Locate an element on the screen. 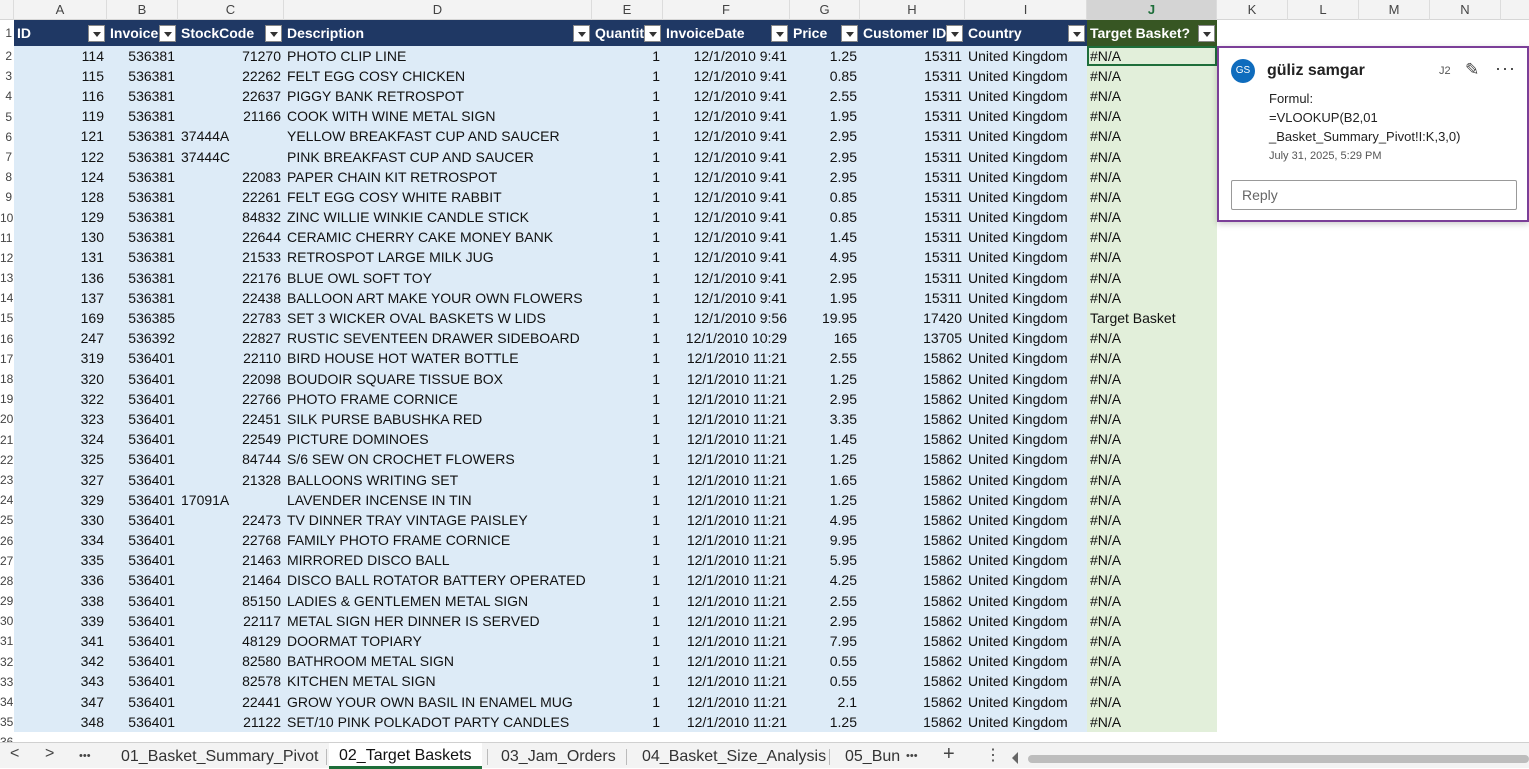 The image size is (1529, 769). tab-bun: 05_Bun is located at coordinates (872, 757).